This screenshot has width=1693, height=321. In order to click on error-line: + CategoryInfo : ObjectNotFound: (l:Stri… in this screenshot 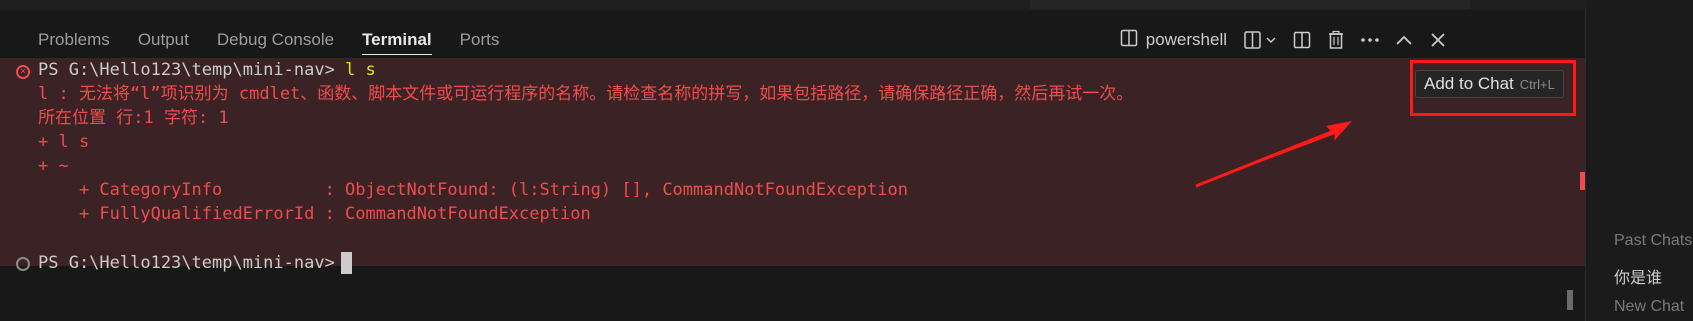, I will do `click(473, 190)`.